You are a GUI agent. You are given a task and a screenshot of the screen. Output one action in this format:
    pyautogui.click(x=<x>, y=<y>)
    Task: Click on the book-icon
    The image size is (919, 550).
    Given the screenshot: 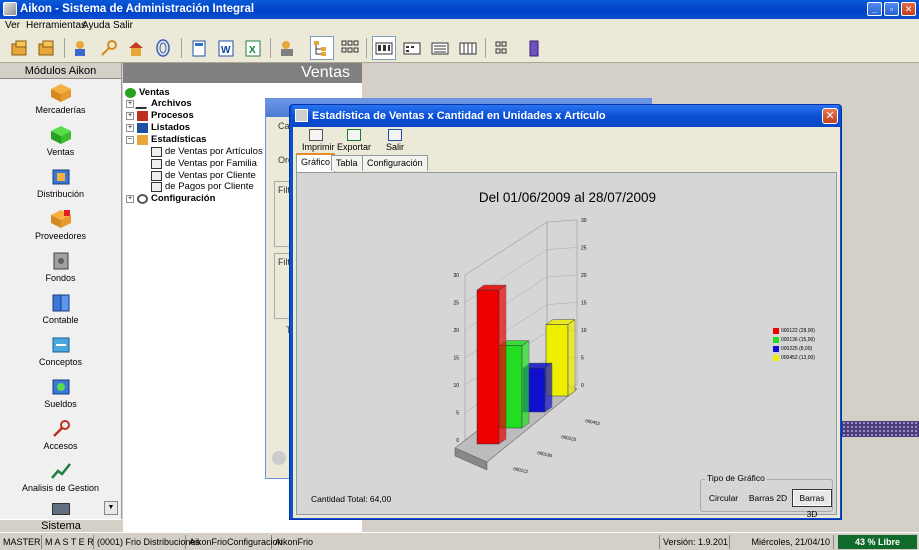 What is the action you would take?
    pyautogui.click(x=534, y=48)
    